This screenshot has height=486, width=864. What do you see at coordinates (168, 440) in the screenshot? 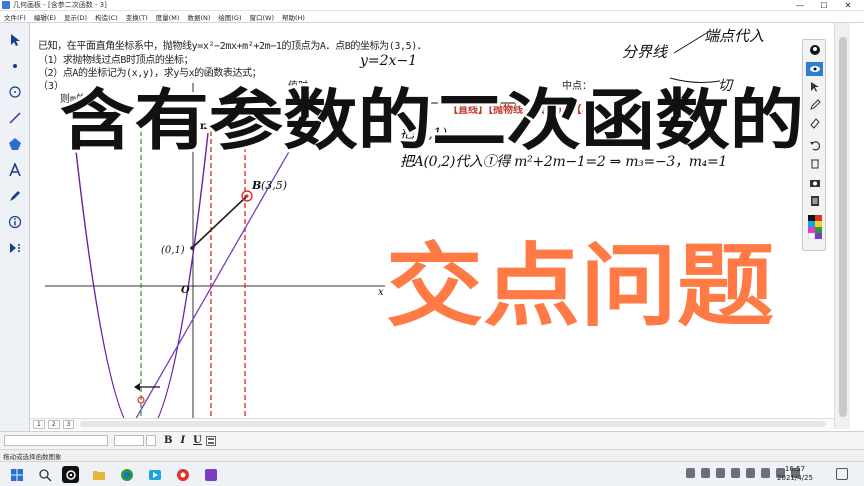
I see `bold-button: B` at bounding box center [168, 440].